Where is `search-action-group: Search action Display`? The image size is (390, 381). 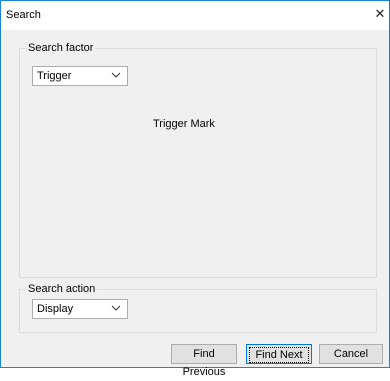
search-action-group: Search action Display is located at coordinates (198, 308).